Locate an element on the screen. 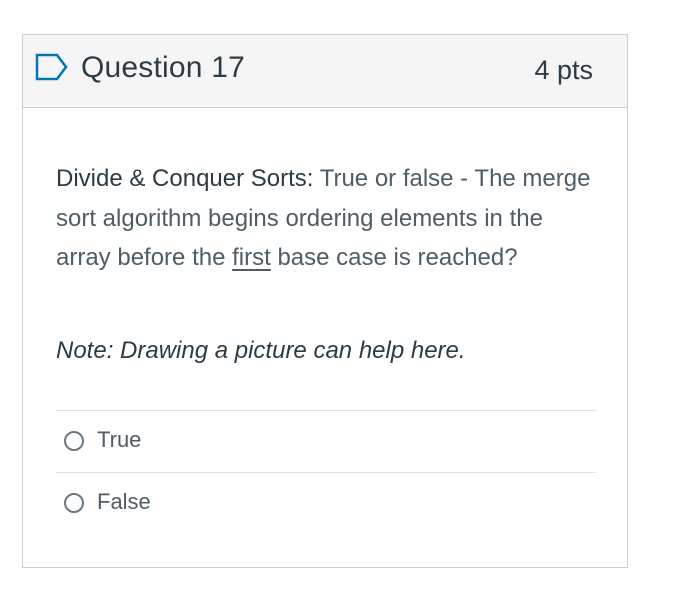 This screenshot has width=700, height=592. answer-option-false: False is located at coordinates (326, 503).